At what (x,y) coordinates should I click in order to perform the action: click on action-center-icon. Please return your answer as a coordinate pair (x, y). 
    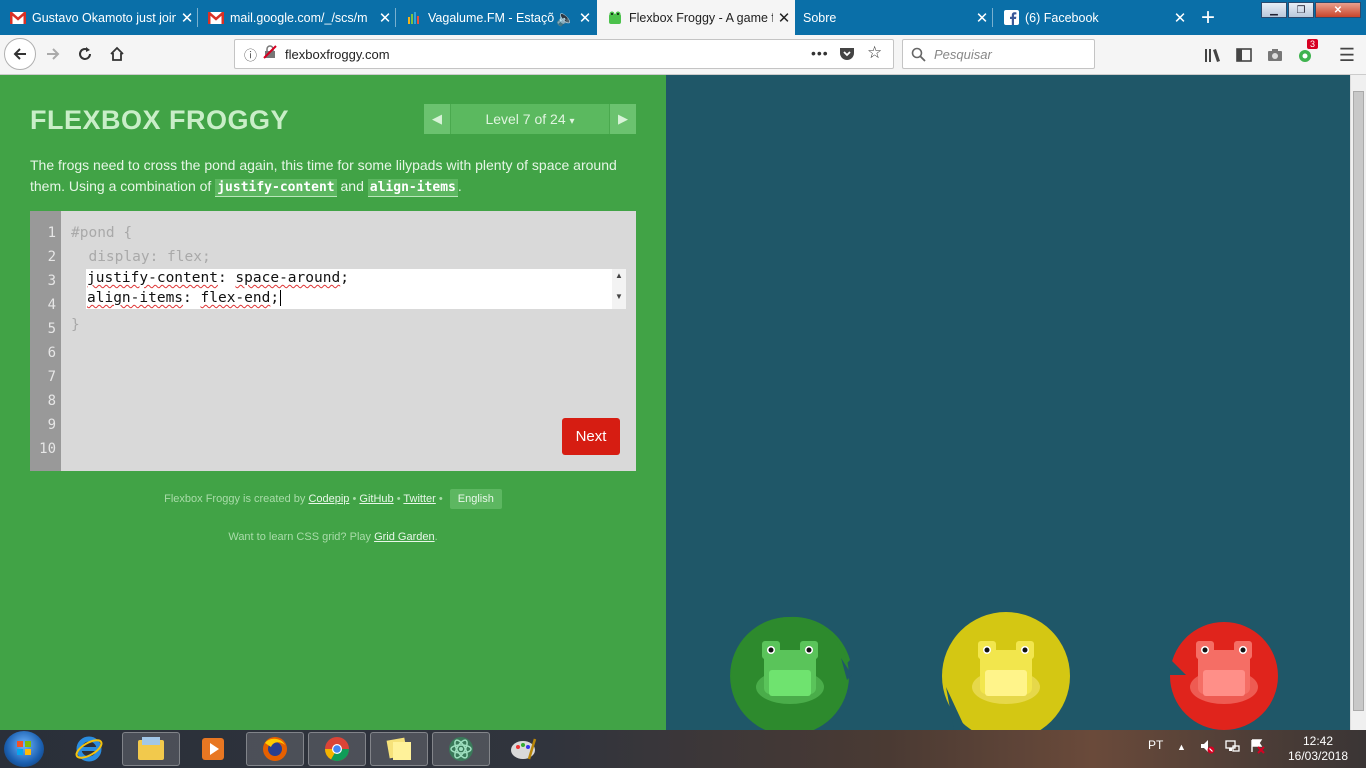
    Looking at the image, I should click on (1257, 747).